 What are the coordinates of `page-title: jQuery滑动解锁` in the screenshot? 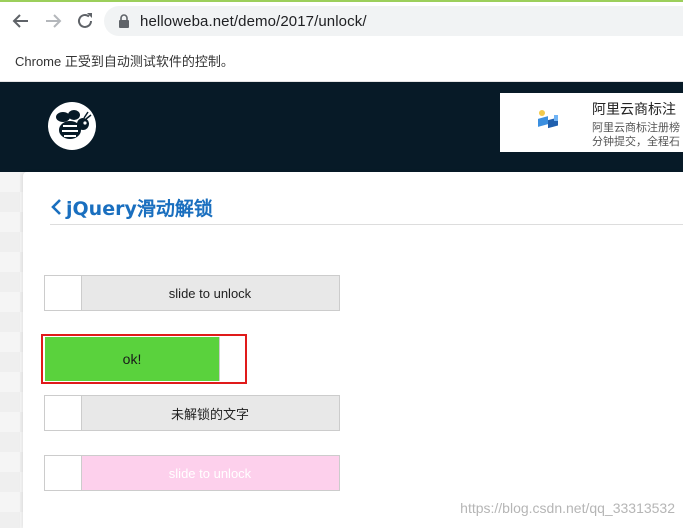 It's located at (139, 208).